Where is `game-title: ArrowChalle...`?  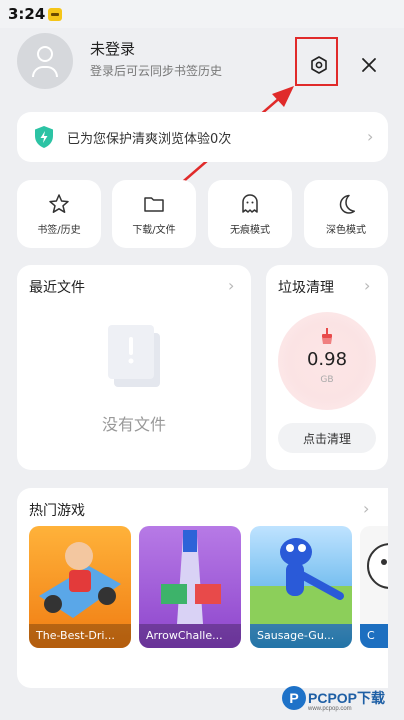 game-title: ArrowChalle... is located at coordinates (190, 636).